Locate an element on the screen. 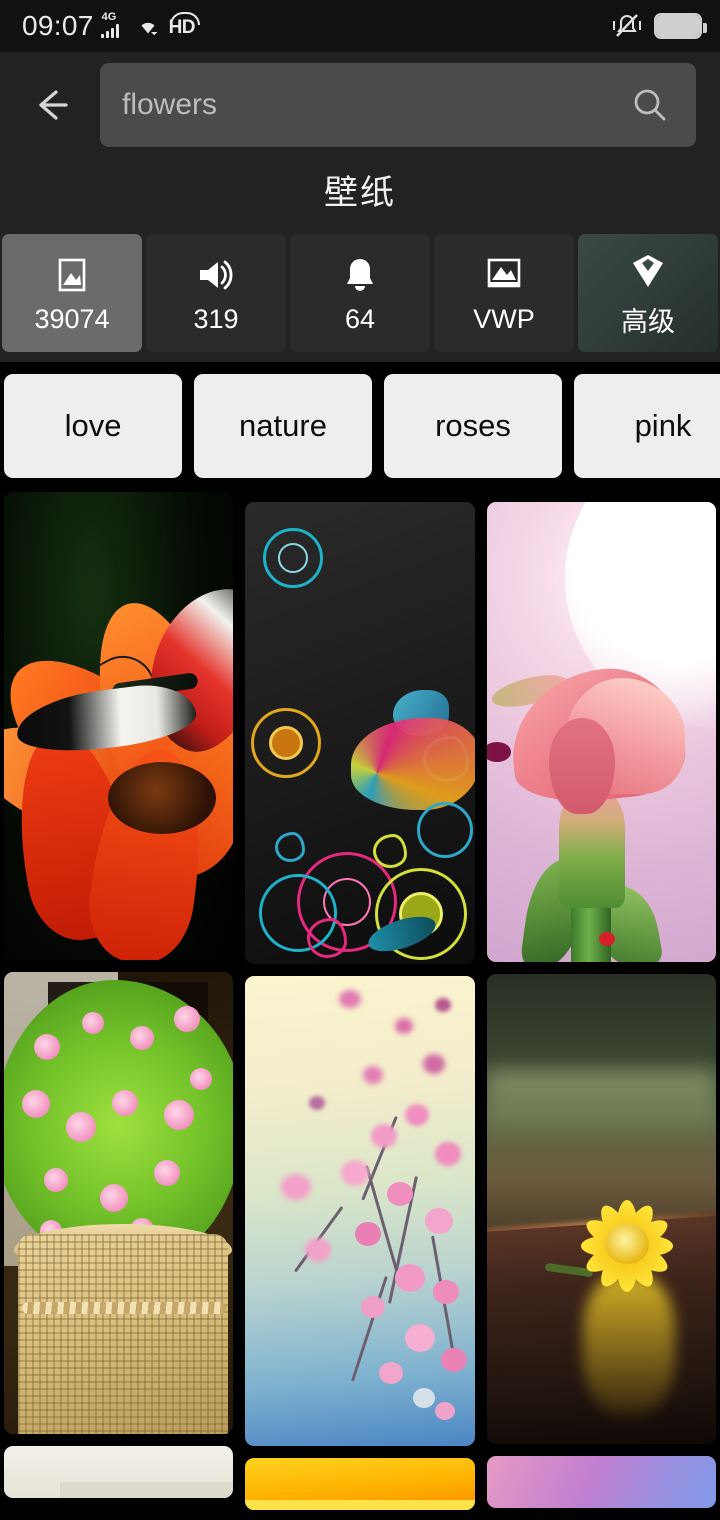 Image resolution: width=720 pixels, height=1520 pixels. tab-ringtones-label: 319 is located at coordinates (216, 318).